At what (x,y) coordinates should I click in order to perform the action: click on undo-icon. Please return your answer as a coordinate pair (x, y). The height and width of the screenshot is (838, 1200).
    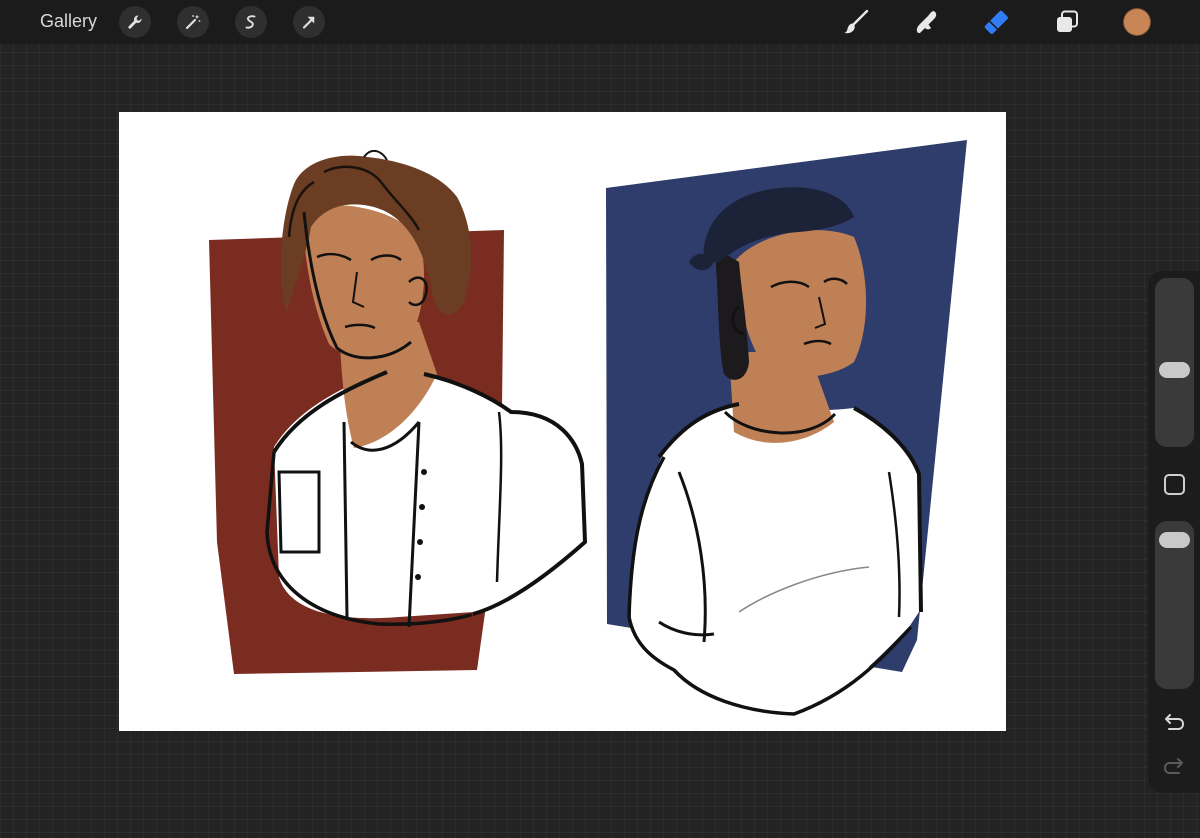
    Looking at the image, I should click on (1175, 722).